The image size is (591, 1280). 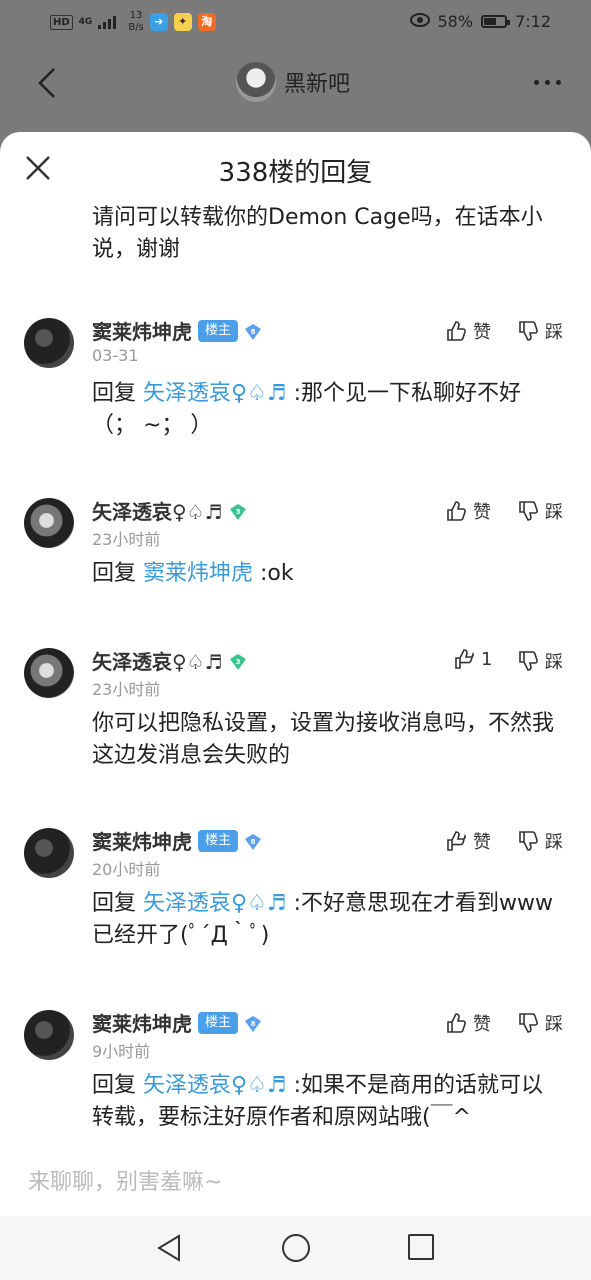 What do you see at coordinates (126, 869) in the screenshot?
I see `comment-time: 20小时前` at bounding box center [126, 869].